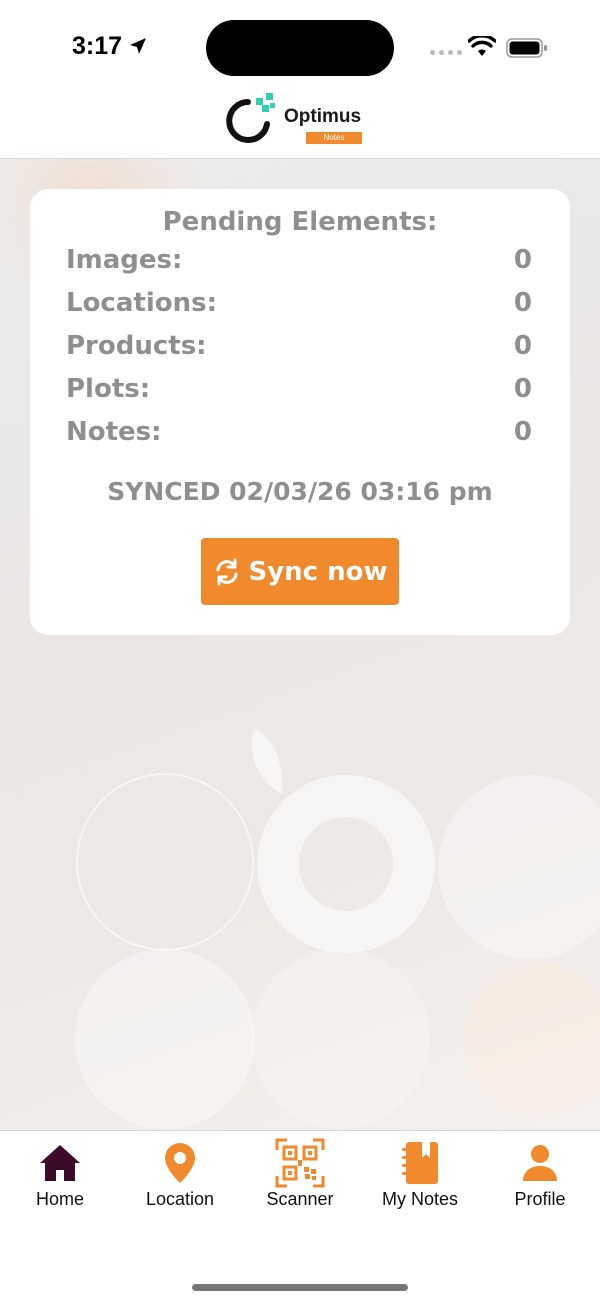  Describe the element at coordinates (250, 118) in the screenshot. I see `logo-mark-icon` at that location.